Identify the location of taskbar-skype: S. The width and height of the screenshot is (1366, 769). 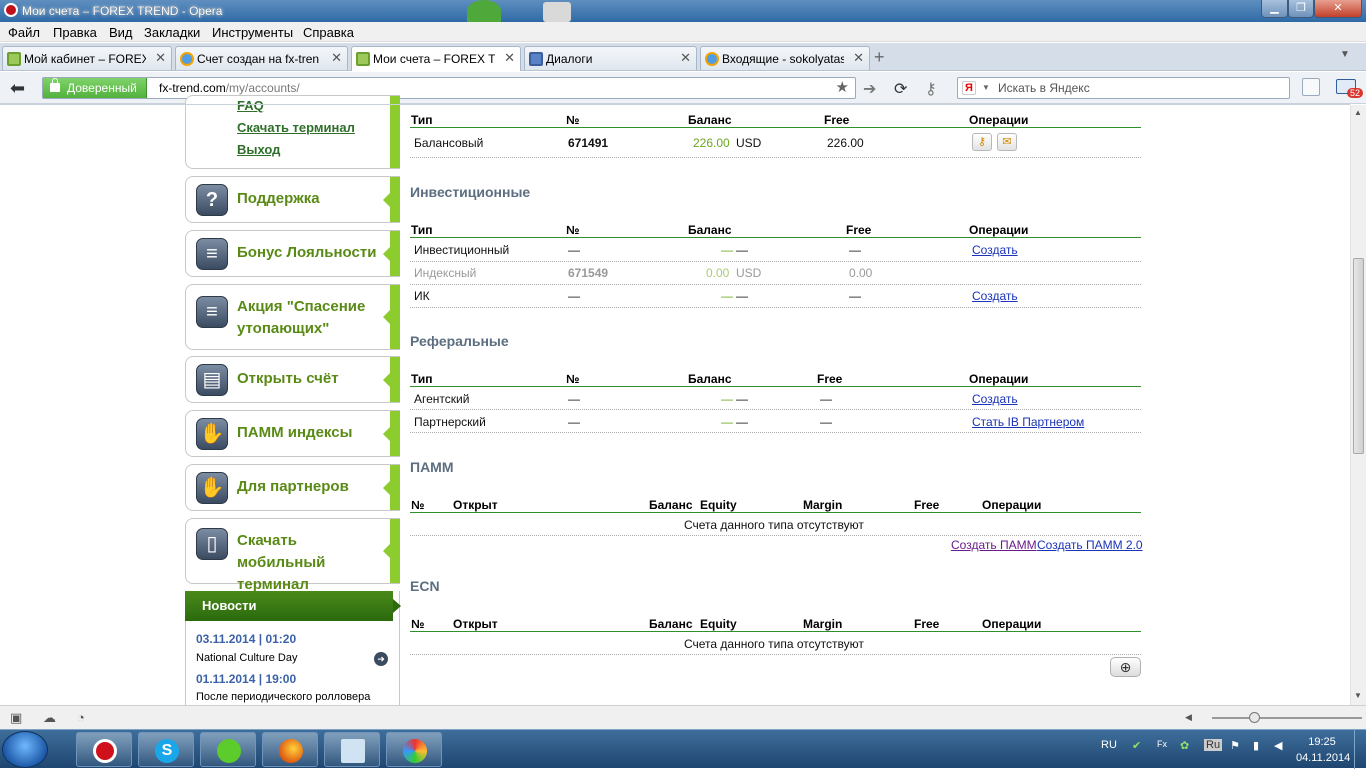
(166, 749).